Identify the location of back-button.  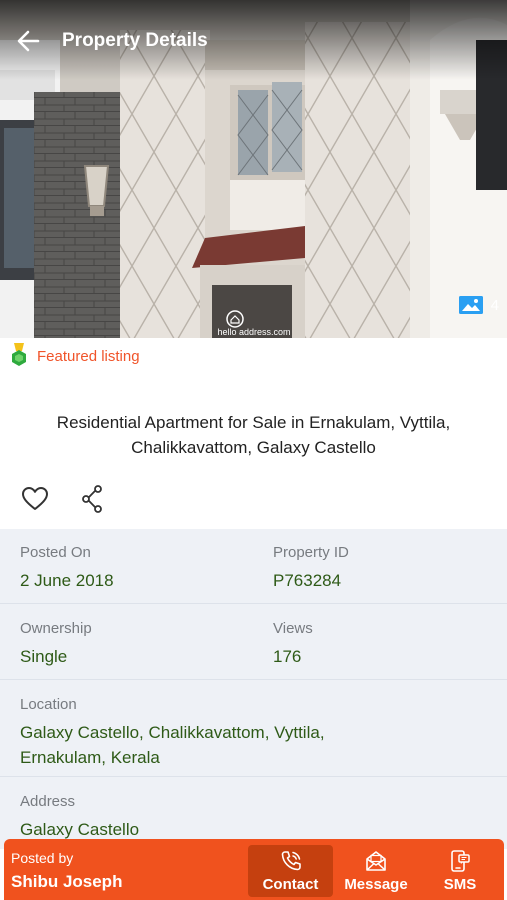
(29, 41).